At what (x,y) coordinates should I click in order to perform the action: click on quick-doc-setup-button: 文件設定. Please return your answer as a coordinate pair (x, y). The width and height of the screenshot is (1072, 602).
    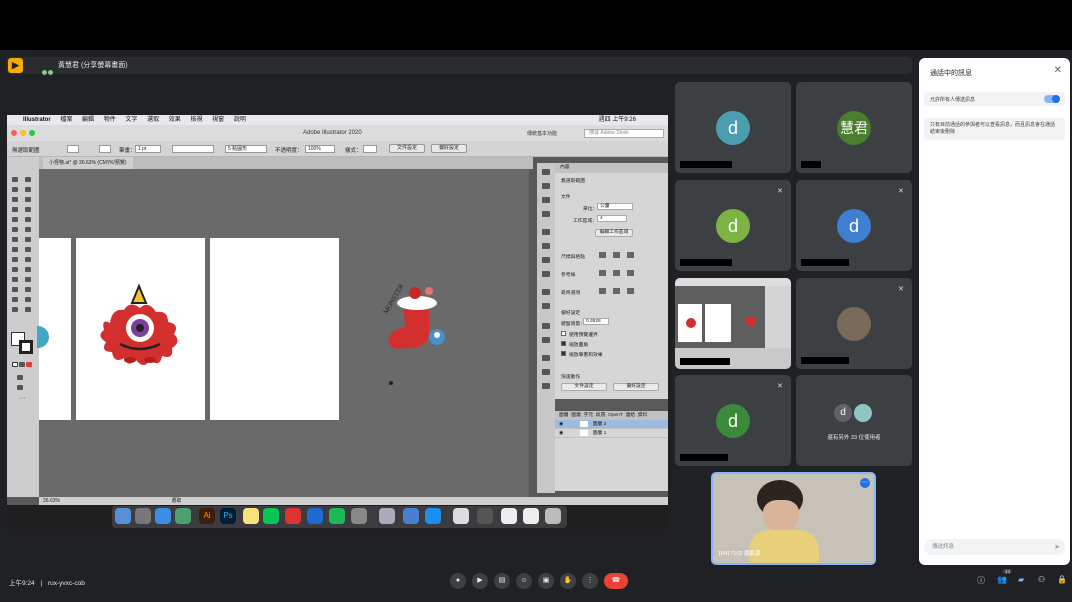
    Looking at the image, I should click on (584, 387).